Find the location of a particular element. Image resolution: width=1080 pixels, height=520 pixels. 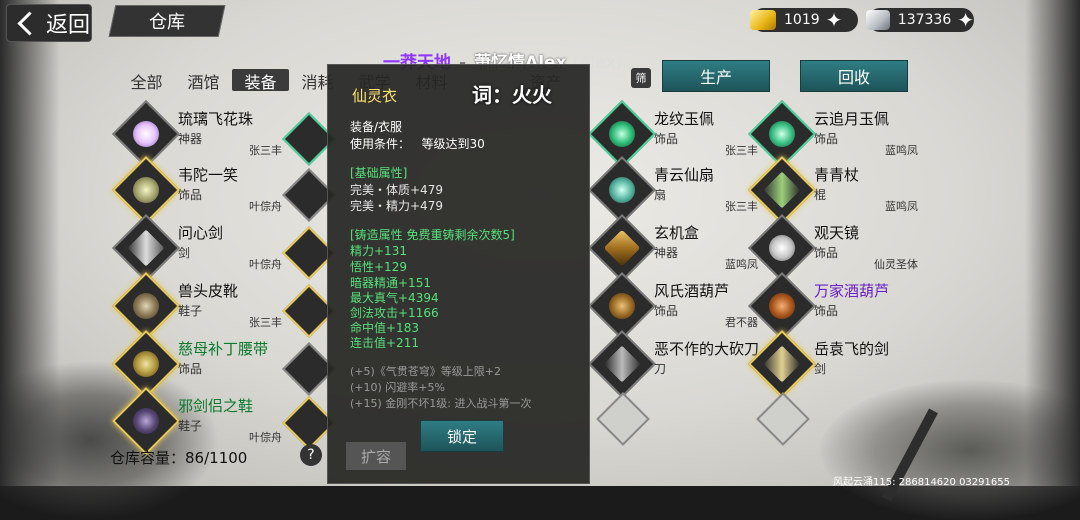

silver-currency: 137336 ✦ is located at coordinates (920, 20).